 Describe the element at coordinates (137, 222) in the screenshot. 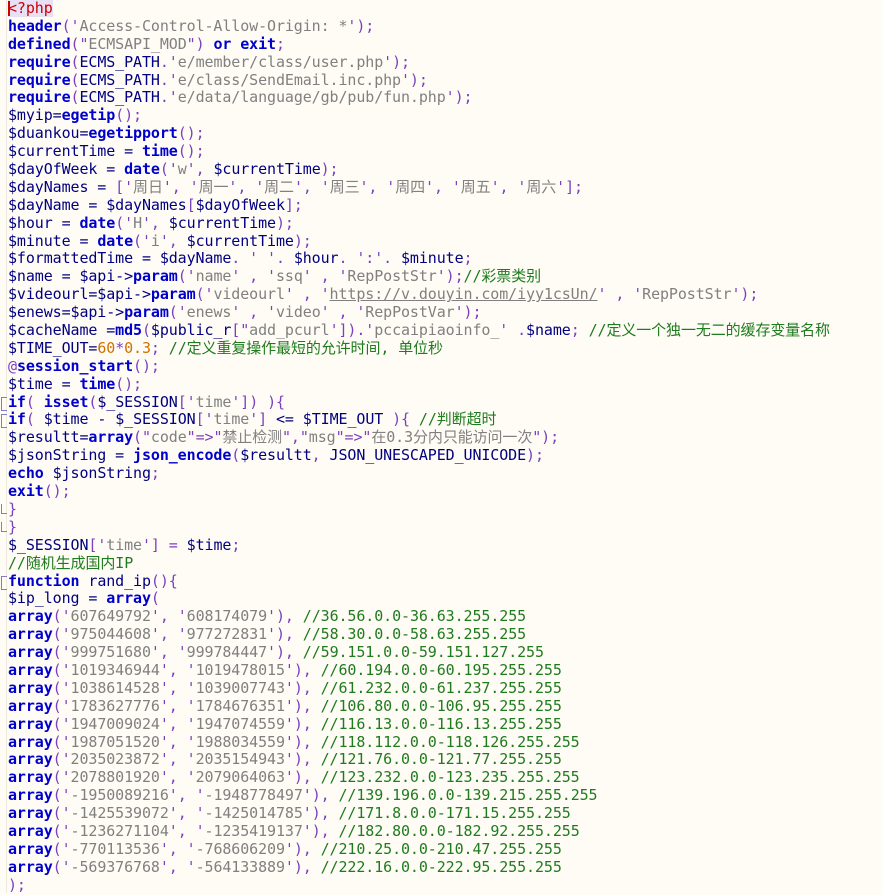

I see `token-format-H: H` at that location.